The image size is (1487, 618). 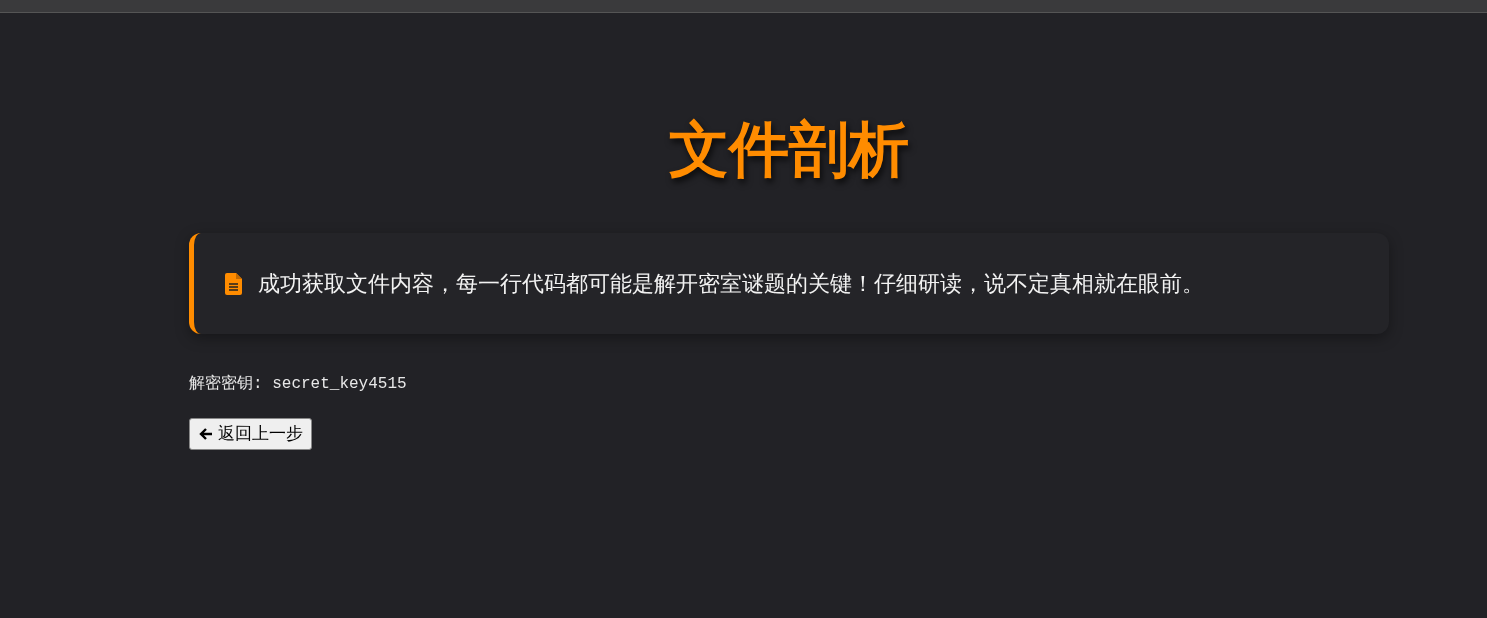 What do you see at coordinates (206, 433) in the screenshot?
I see `arrow-left-icon` at bounding box center [206, 433].